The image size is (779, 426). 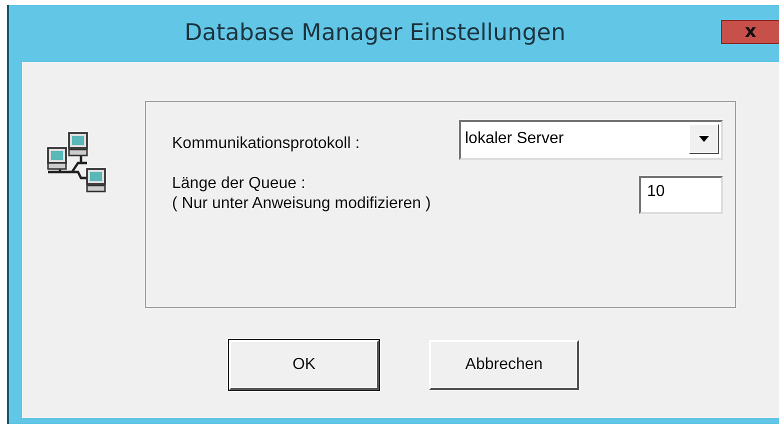 I want to click on hint-text: ( Nur unter Anweisung modifizieren ), so click(x=301, y=204).